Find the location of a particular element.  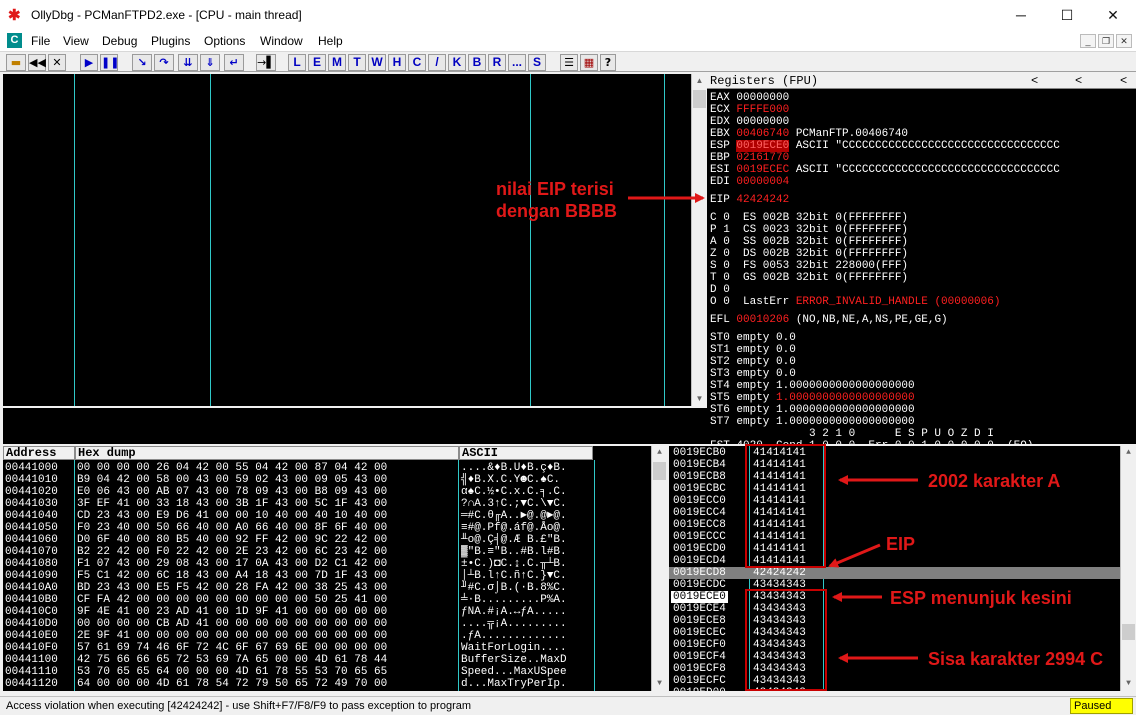

menu-file: File is located at coordinates (40, 41).